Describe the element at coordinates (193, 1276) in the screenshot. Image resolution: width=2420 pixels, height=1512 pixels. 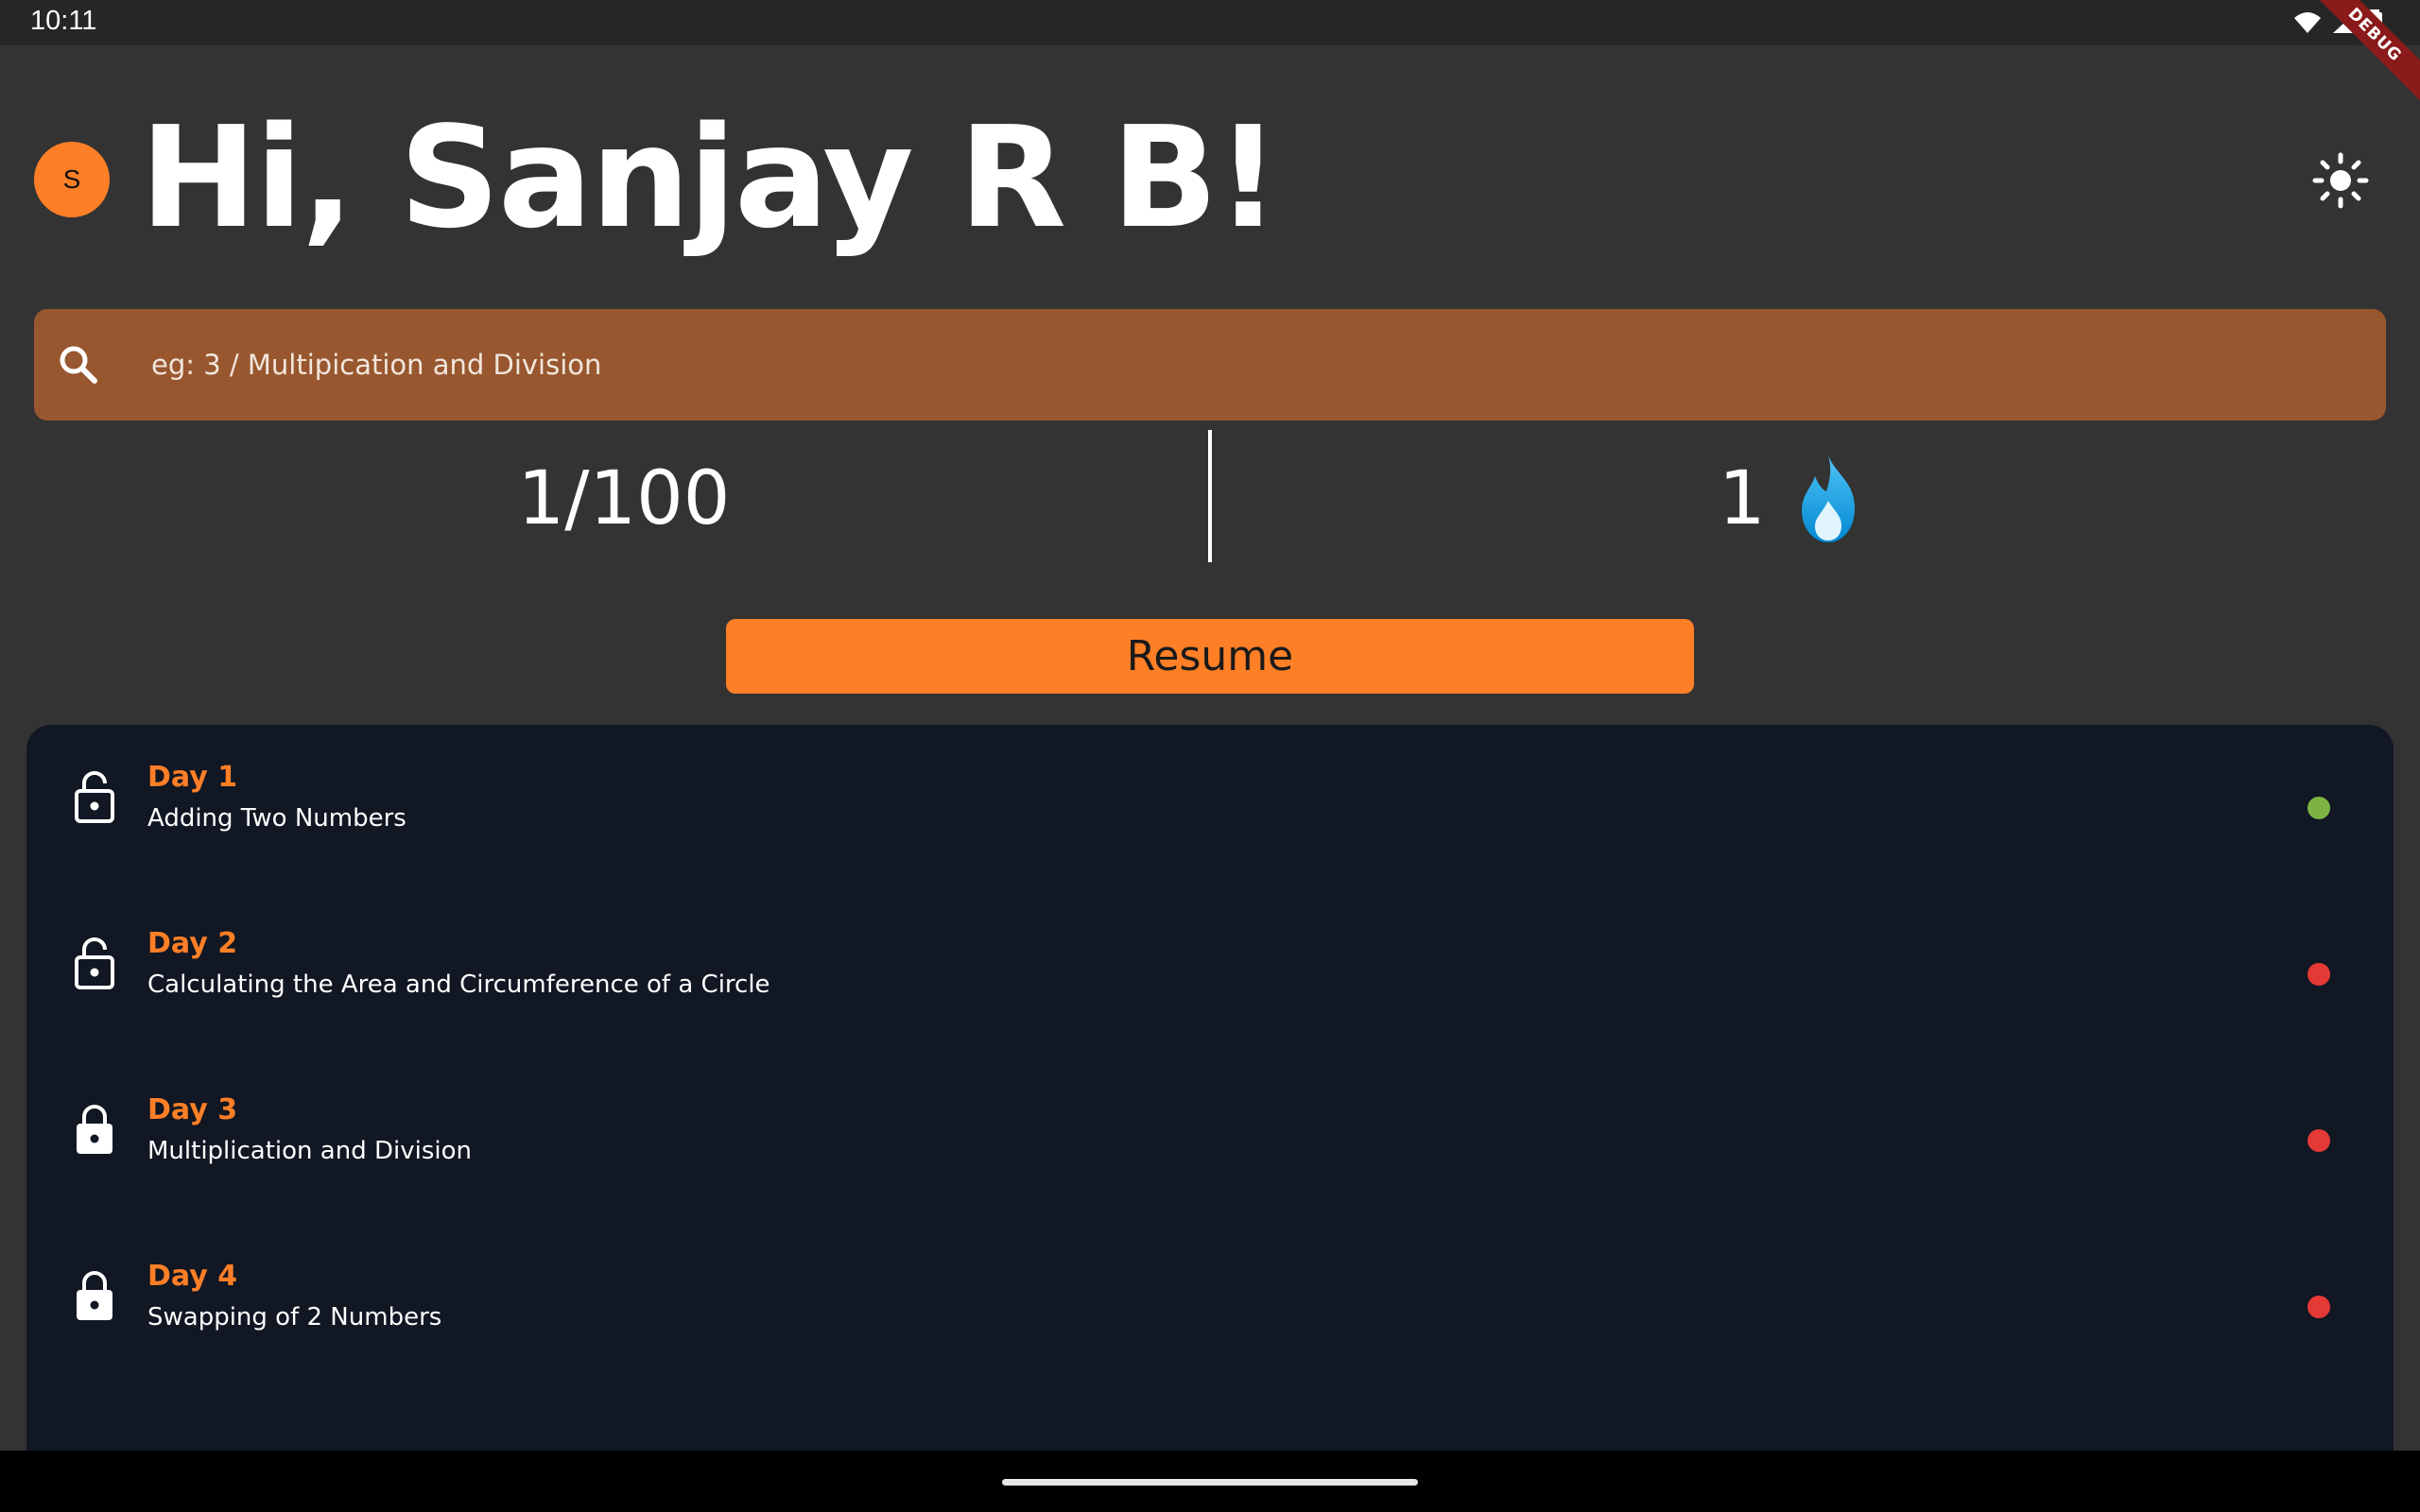
I see `day-title: Day 4` at that location.